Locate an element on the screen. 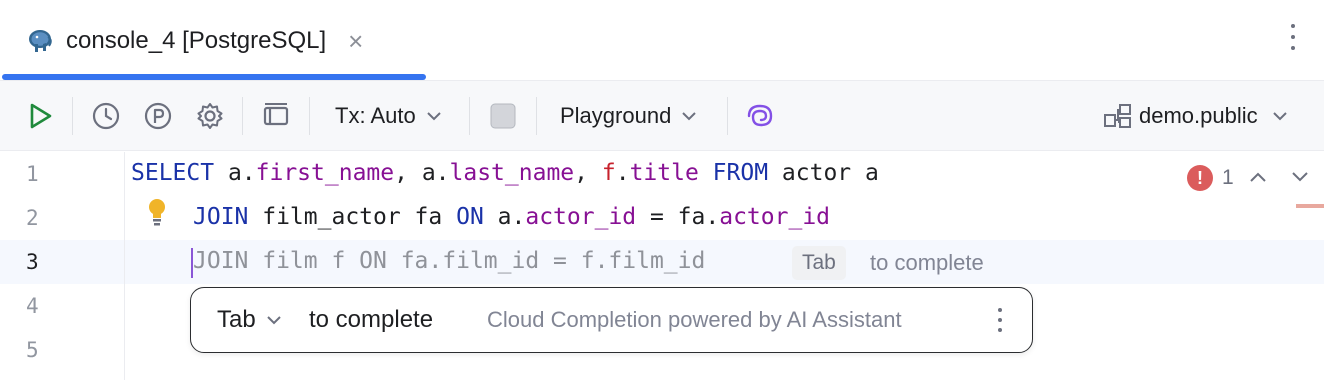  layout-button is located at coordinates (276, 116).